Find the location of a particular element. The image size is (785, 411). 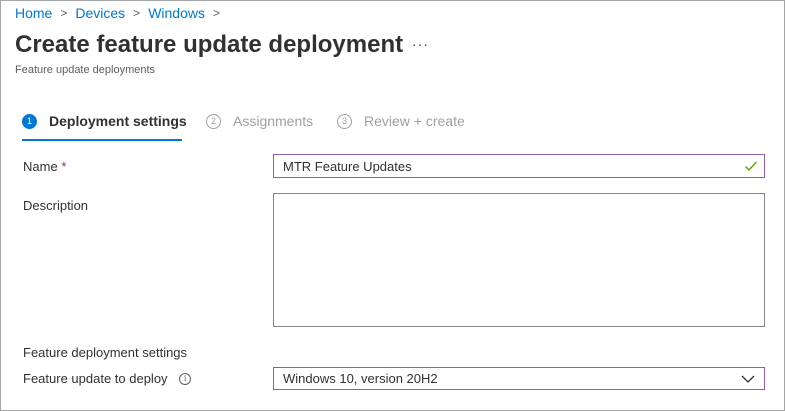

breadcrumb-devices: Devices is located at coordinates (100, 13).